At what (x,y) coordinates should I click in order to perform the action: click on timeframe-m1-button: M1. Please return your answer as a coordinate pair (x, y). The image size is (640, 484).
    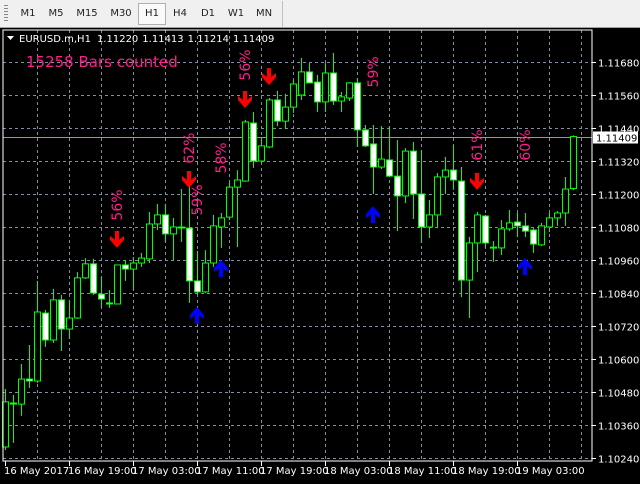
    Looking at the image, I should click on (28, 14).